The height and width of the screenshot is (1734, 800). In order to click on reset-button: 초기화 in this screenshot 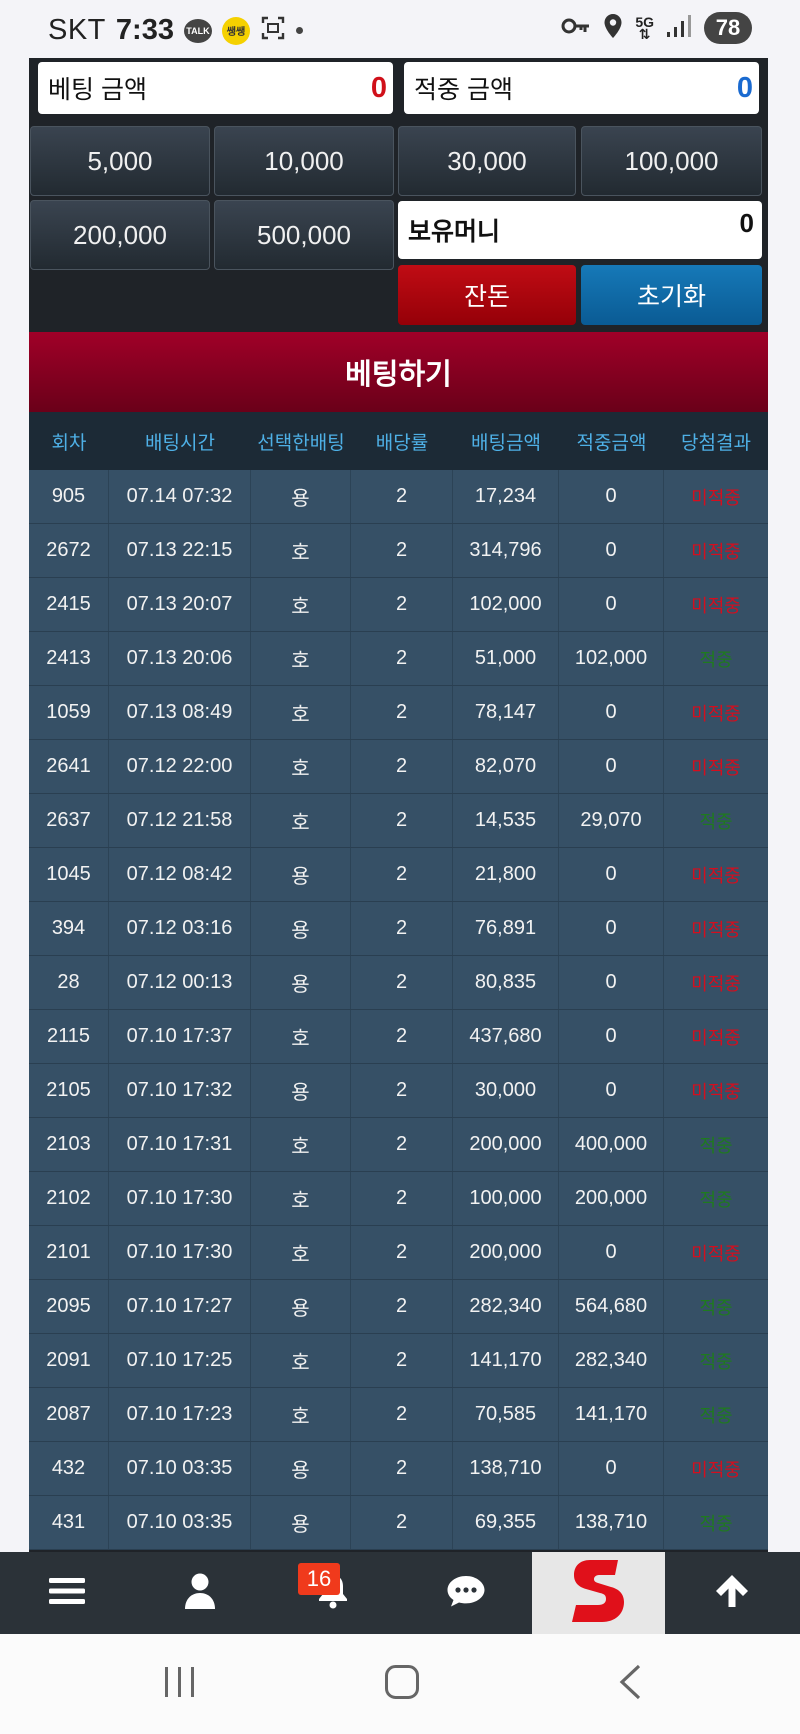, I will do `click(671, 295)`.